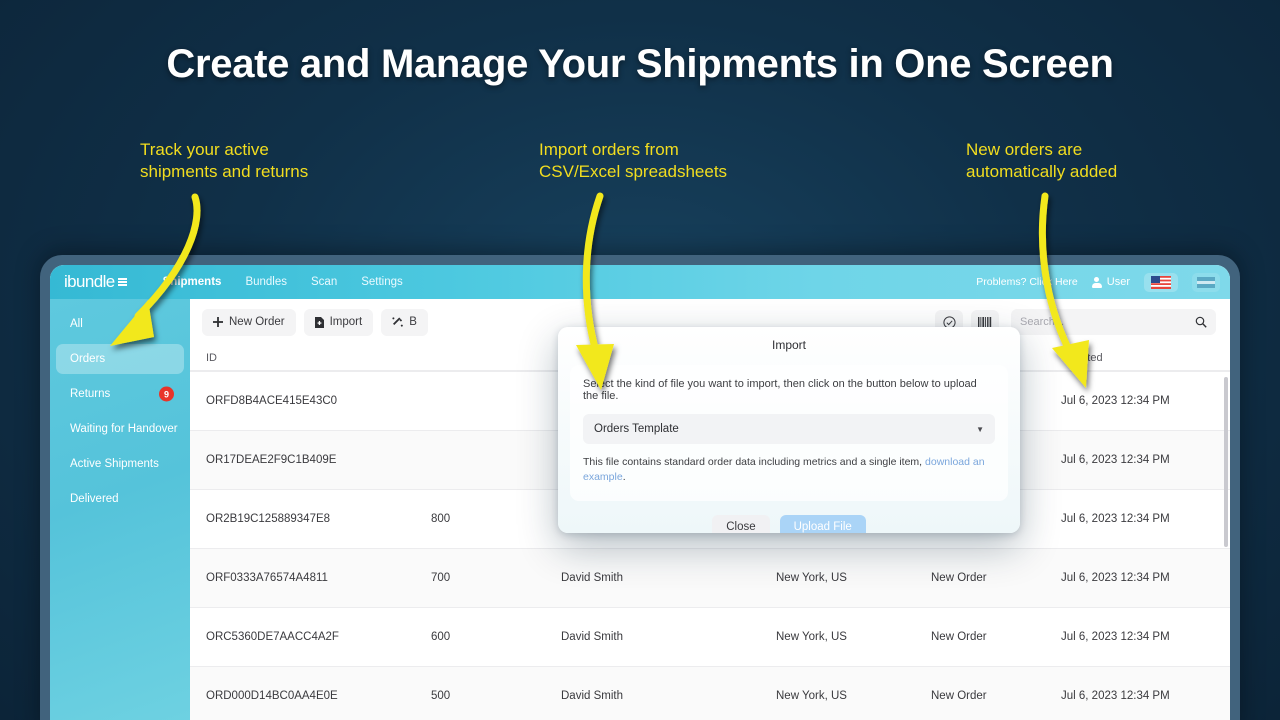  I want to click on chevron-down-icon: ▼, so click(980, 429).